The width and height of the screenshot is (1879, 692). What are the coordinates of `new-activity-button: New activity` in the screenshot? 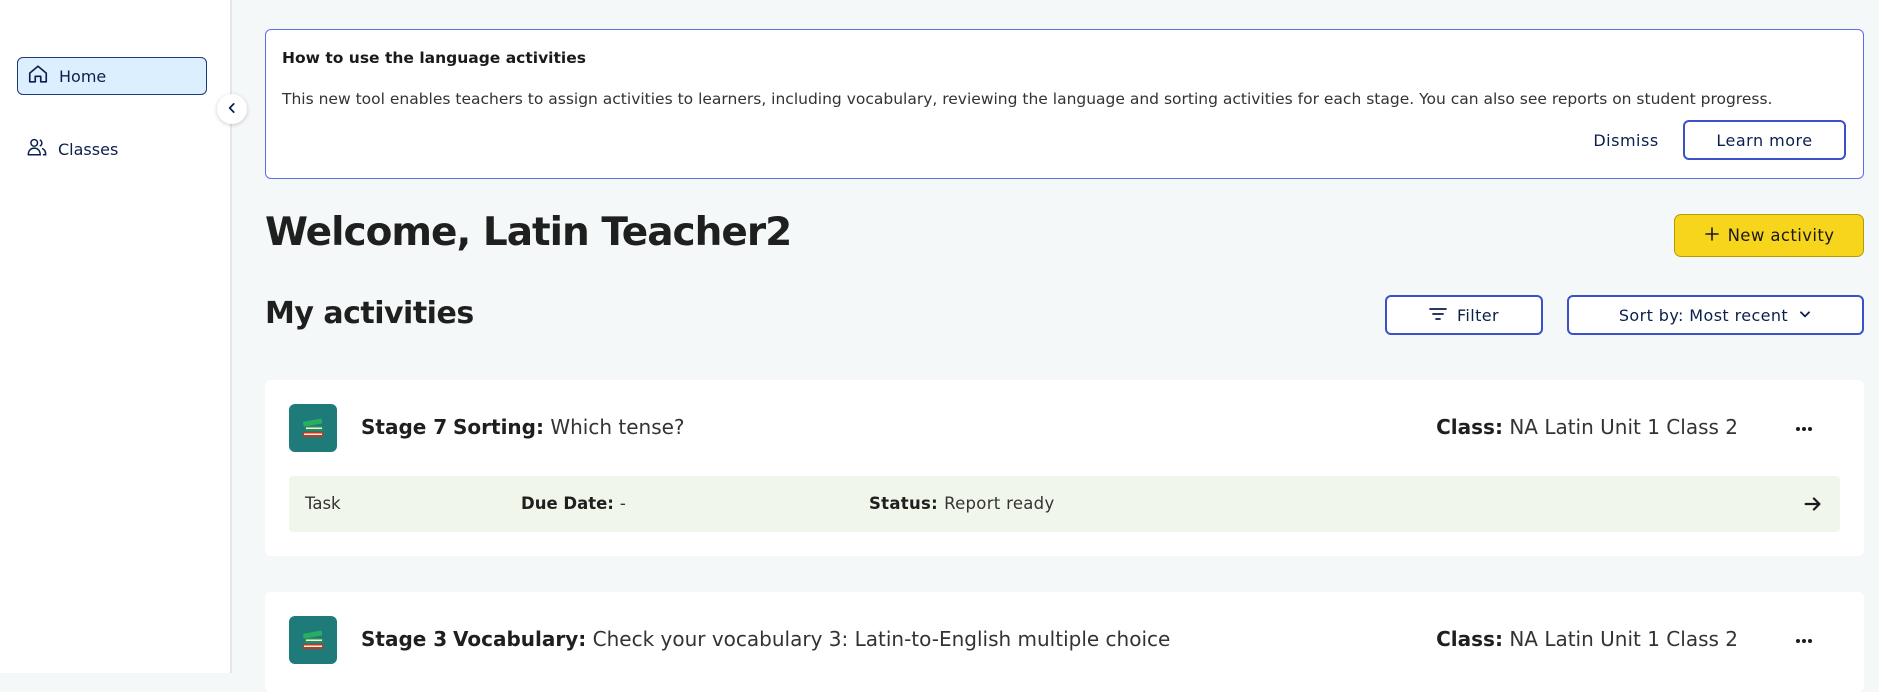 It's located at (1769, 235).